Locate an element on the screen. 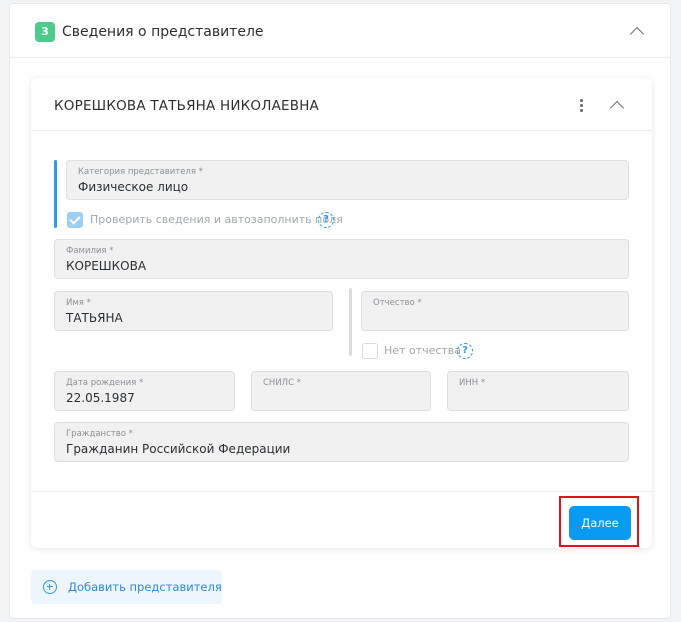  section-header: 3 Сведения о представителе is located at coordinates (340, 31).